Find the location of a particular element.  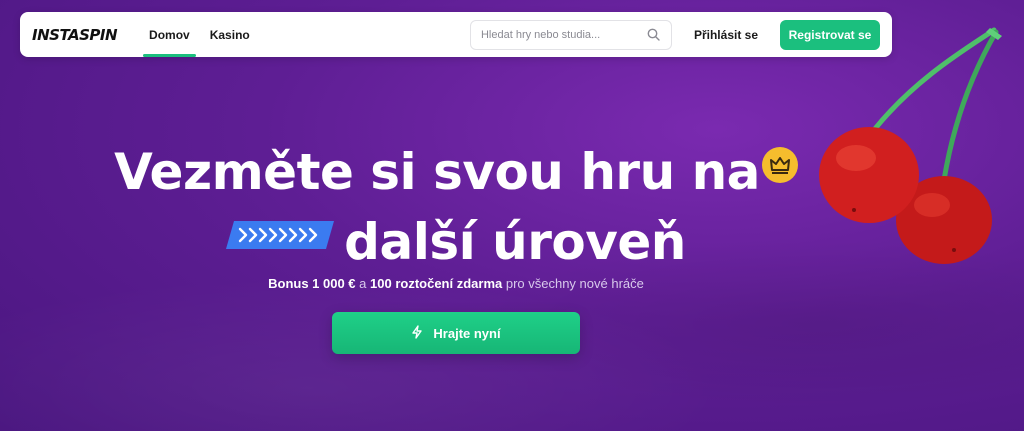

login-link: Přihlásit se is located at coordinates (726, 35).